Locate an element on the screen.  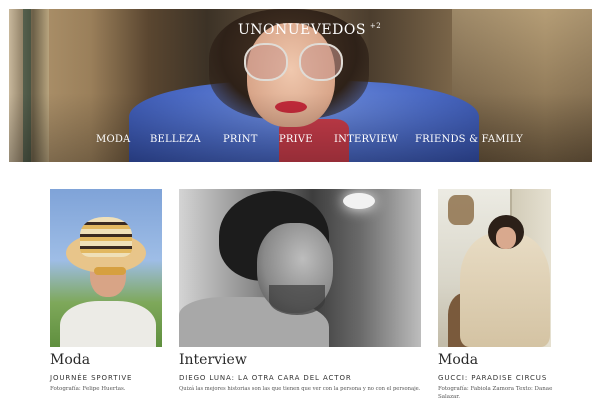
site-logo: UNONUEVEDOS +2 is located at coordinates (309, 30).